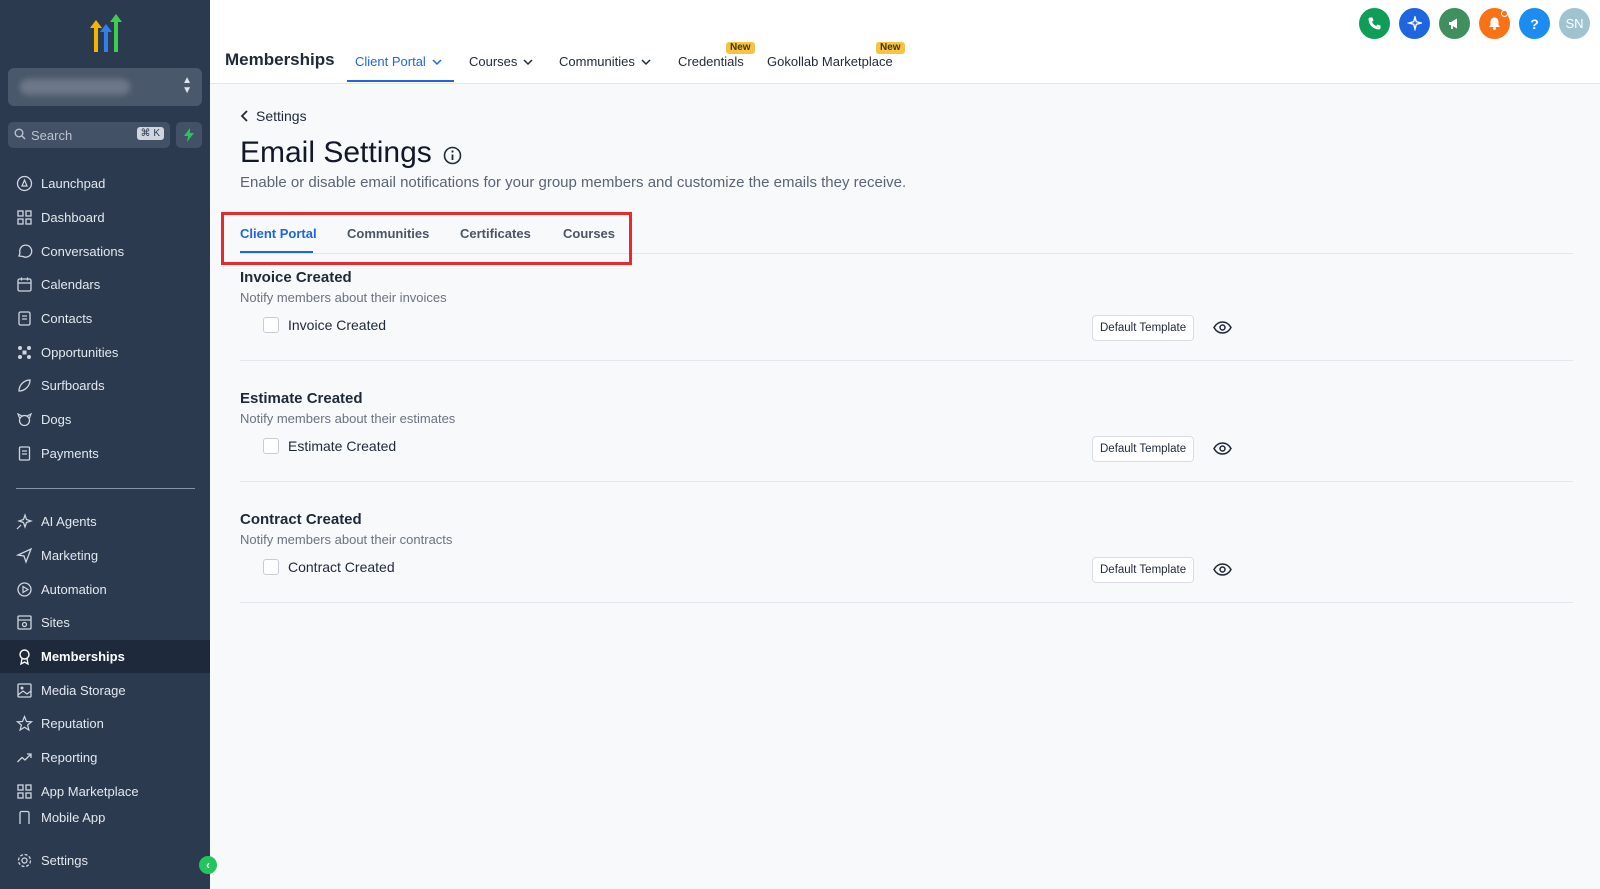  I want to click on contract-created-toggle: Contract Created, so click(329, 567).